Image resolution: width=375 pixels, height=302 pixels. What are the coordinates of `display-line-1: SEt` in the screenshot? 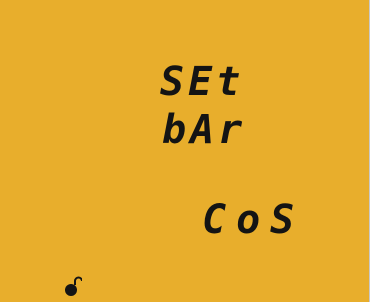 It's located at (202, 82).